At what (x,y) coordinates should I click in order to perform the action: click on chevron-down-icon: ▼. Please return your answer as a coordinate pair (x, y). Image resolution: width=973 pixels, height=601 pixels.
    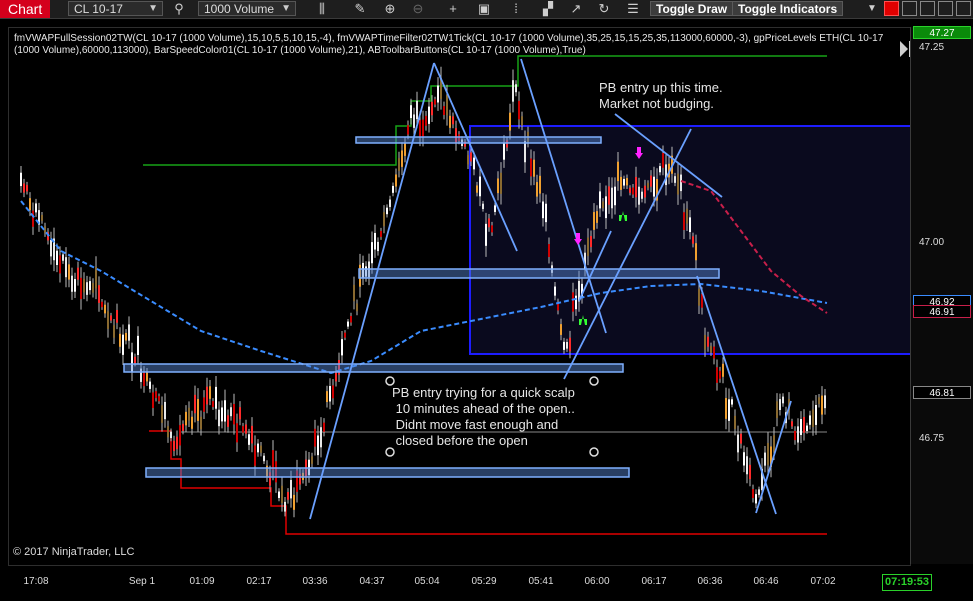
    Looking at the image, I should click on (286, 8).